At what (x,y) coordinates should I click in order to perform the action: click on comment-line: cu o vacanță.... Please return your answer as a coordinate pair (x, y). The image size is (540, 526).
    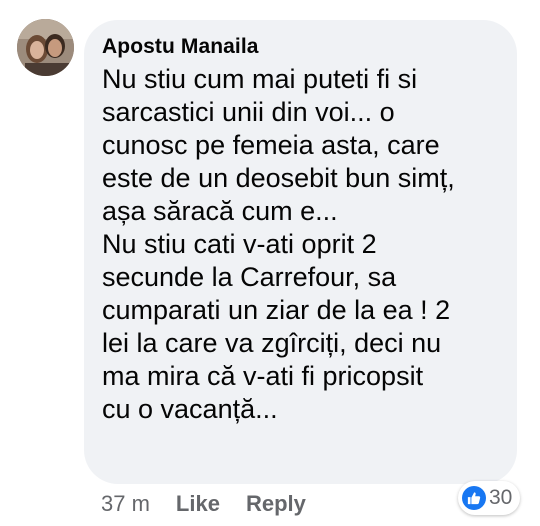
    Looking at the image, I should click on (190, 409).